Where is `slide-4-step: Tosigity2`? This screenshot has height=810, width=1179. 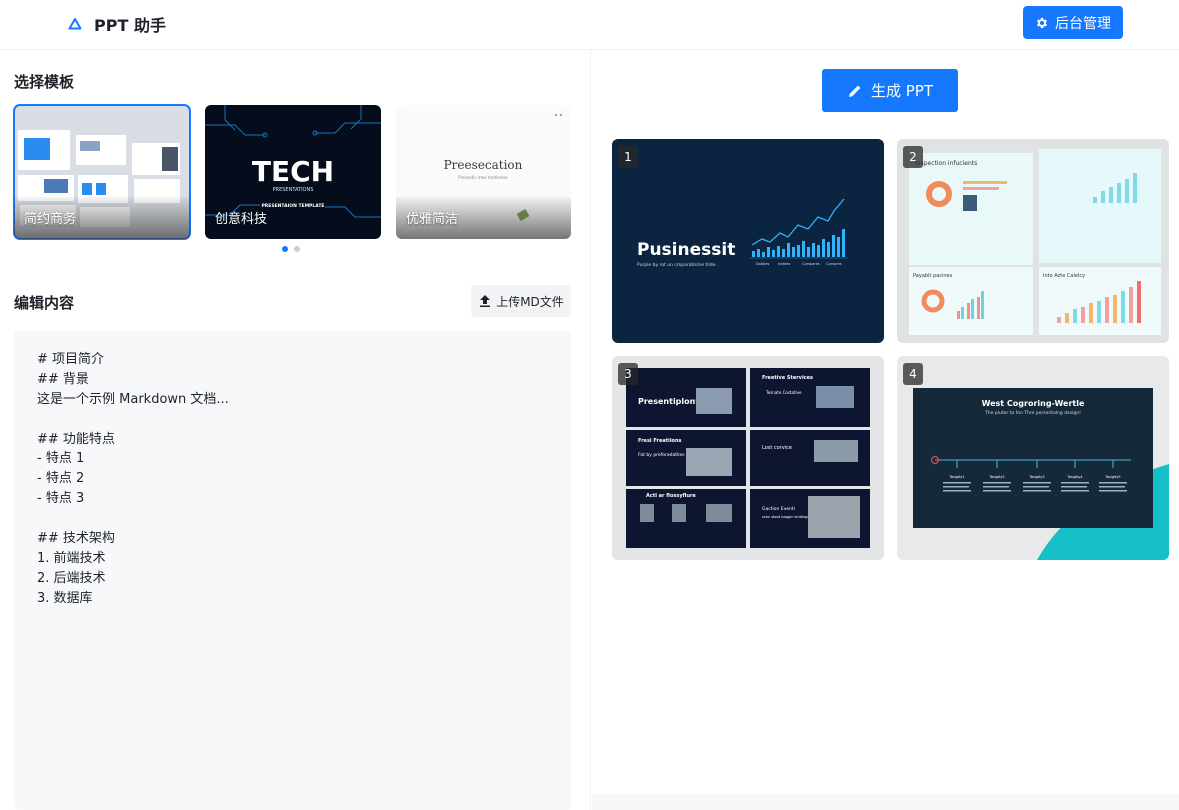
slide-4-step: Tosigity2 is located at coordinates (996, 477).